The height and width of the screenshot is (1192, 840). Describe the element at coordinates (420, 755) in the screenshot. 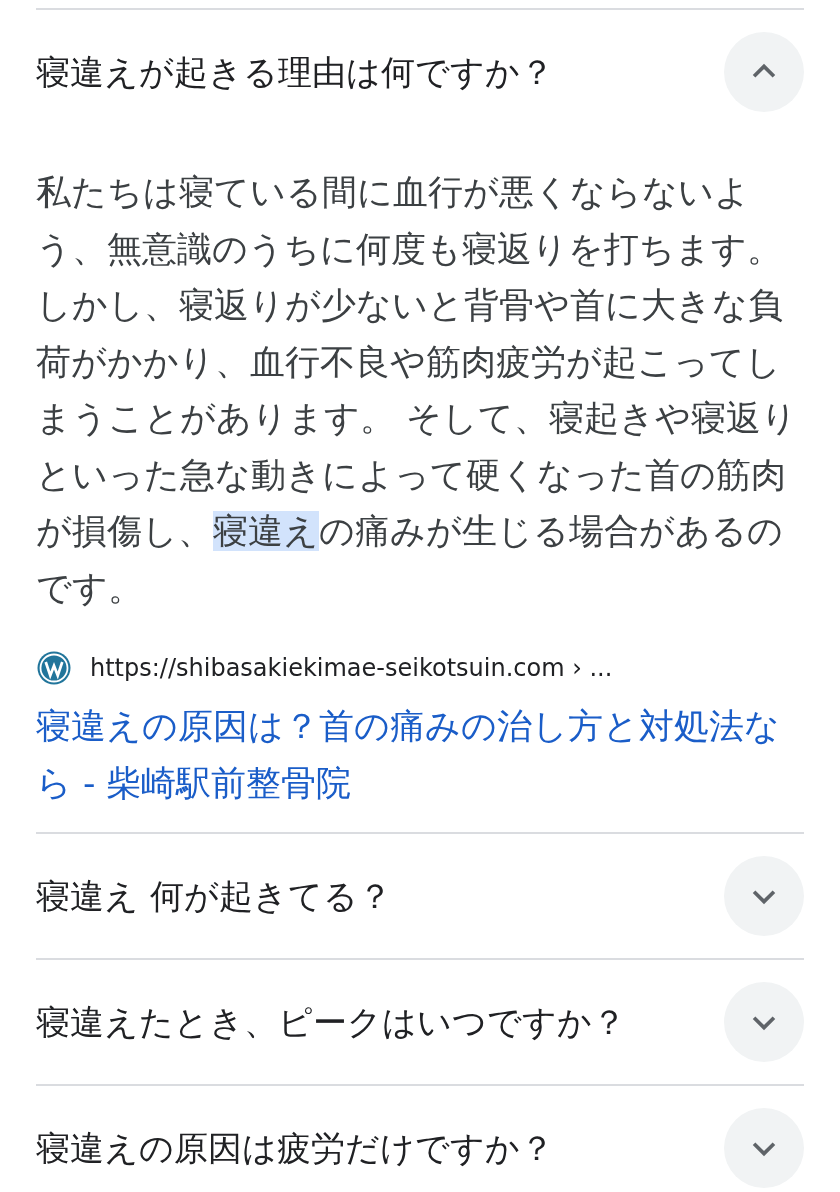

I see `result-link: 寝違えの原因は？首の痛みの治し方と対処法なら - 柴崎駅前整骨院` at that location.